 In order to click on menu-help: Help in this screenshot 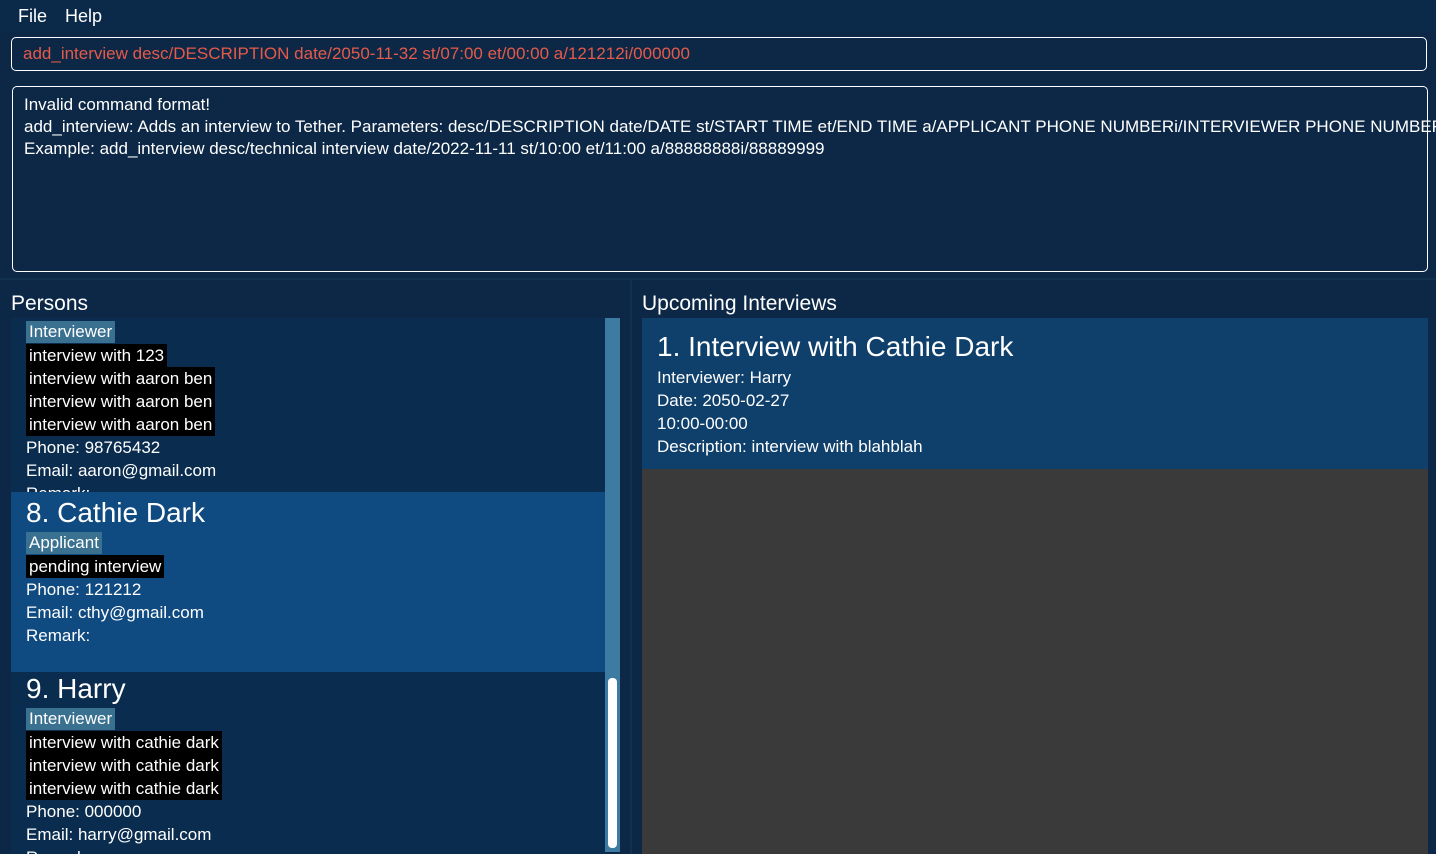, I will do `click(83, 16)`.